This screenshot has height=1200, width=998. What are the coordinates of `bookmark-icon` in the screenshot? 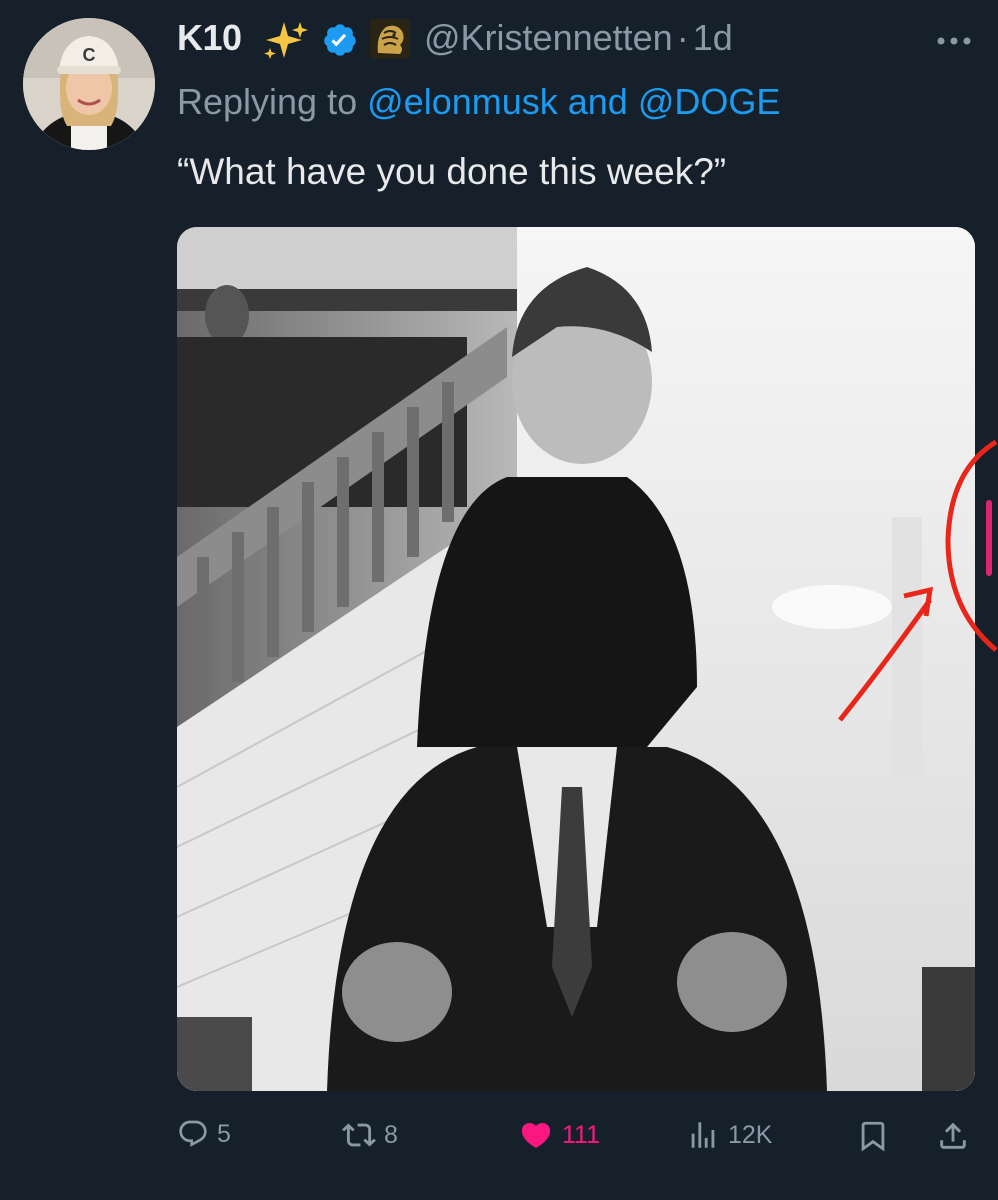 It's located at (873, 1136).